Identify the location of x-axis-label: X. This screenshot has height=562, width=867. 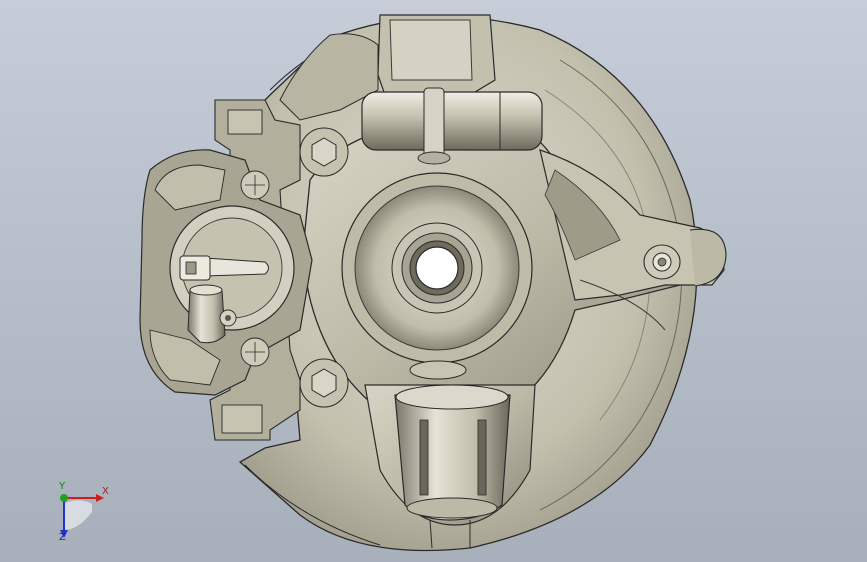
(105, 491).